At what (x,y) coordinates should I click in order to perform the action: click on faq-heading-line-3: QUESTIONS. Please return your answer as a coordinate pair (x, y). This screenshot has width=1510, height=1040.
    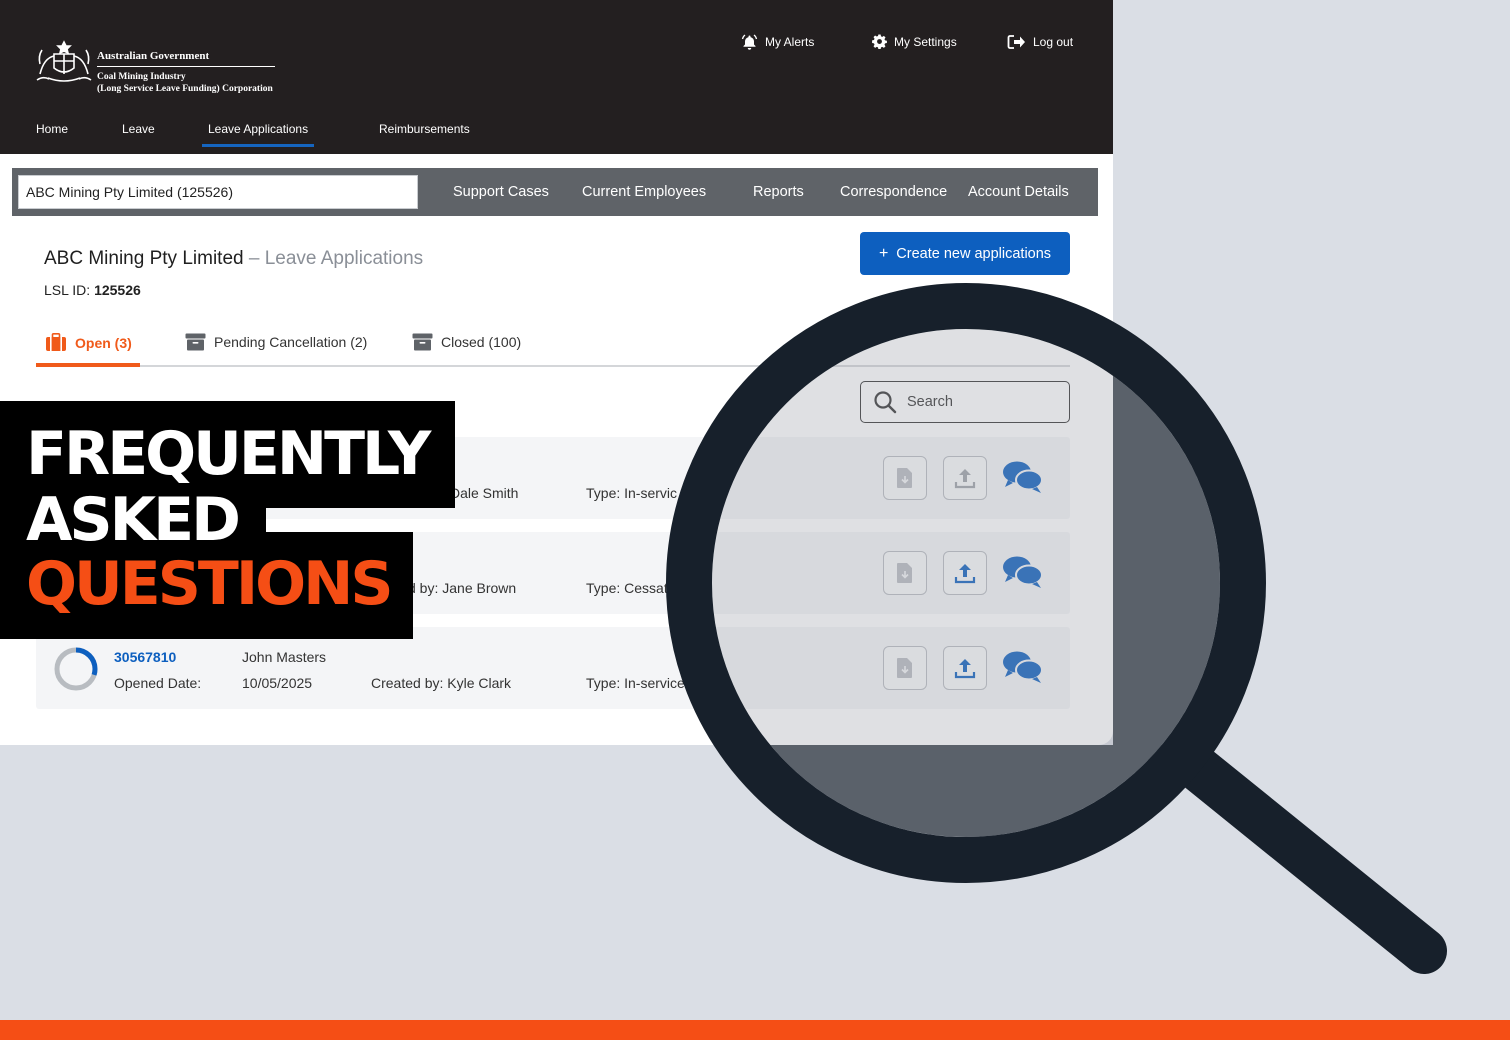
    Looking at the image, I should click on (210, 584).